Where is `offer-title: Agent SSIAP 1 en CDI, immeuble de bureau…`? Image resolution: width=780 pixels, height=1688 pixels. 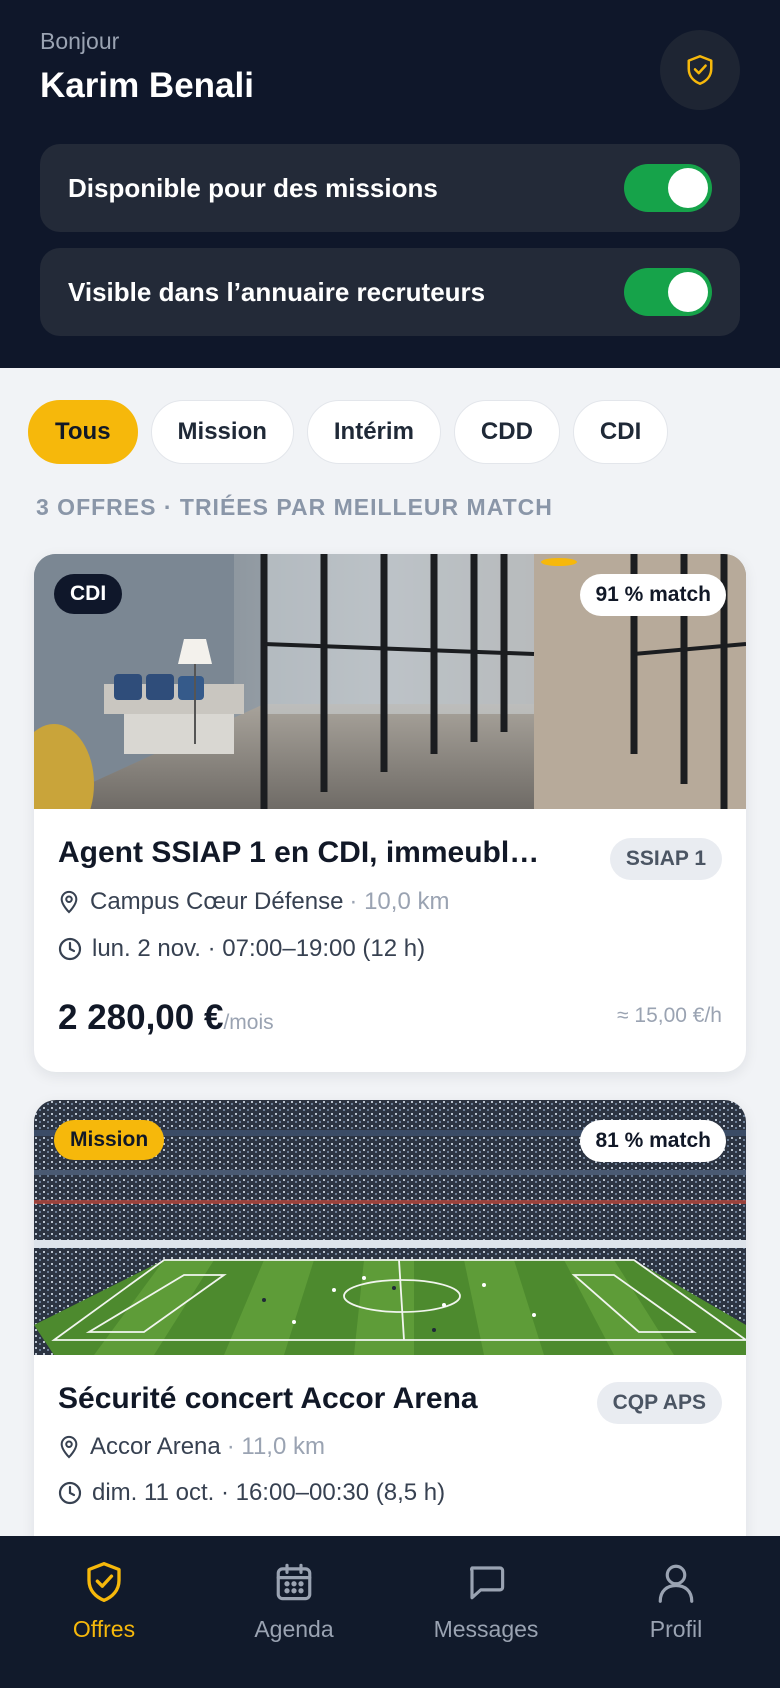
offer-title: Agent SSIAP 1 en CDI, immeuble de bureau… is located at coordinates (303, 852).